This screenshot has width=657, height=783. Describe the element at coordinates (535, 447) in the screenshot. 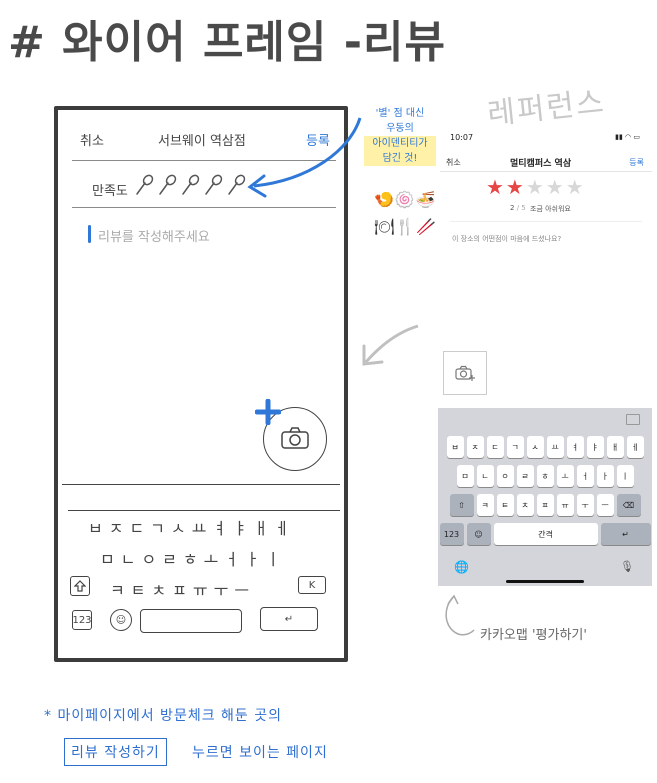

I see `key: ㅅ` at that location.